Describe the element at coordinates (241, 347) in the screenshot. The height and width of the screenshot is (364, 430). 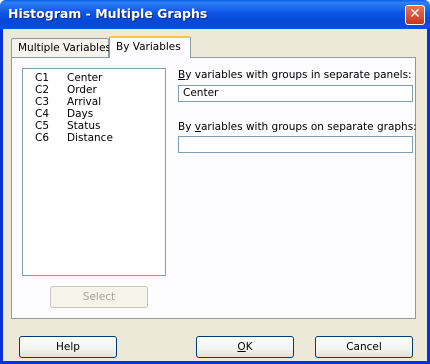
I see `mnemonic-letter: O` at that location.